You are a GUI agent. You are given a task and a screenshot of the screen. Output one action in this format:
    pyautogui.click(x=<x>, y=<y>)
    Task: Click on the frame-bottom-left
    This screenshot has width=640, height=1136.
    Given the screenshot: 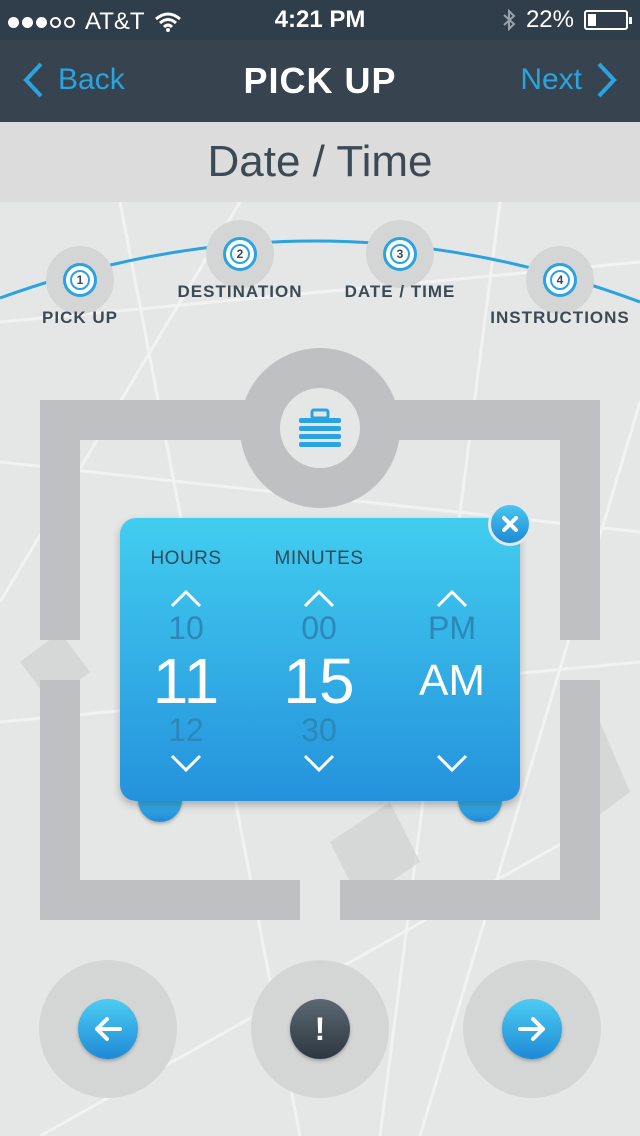 What is the action you would take?
    pyautogui.click(x=170, y=900)
    